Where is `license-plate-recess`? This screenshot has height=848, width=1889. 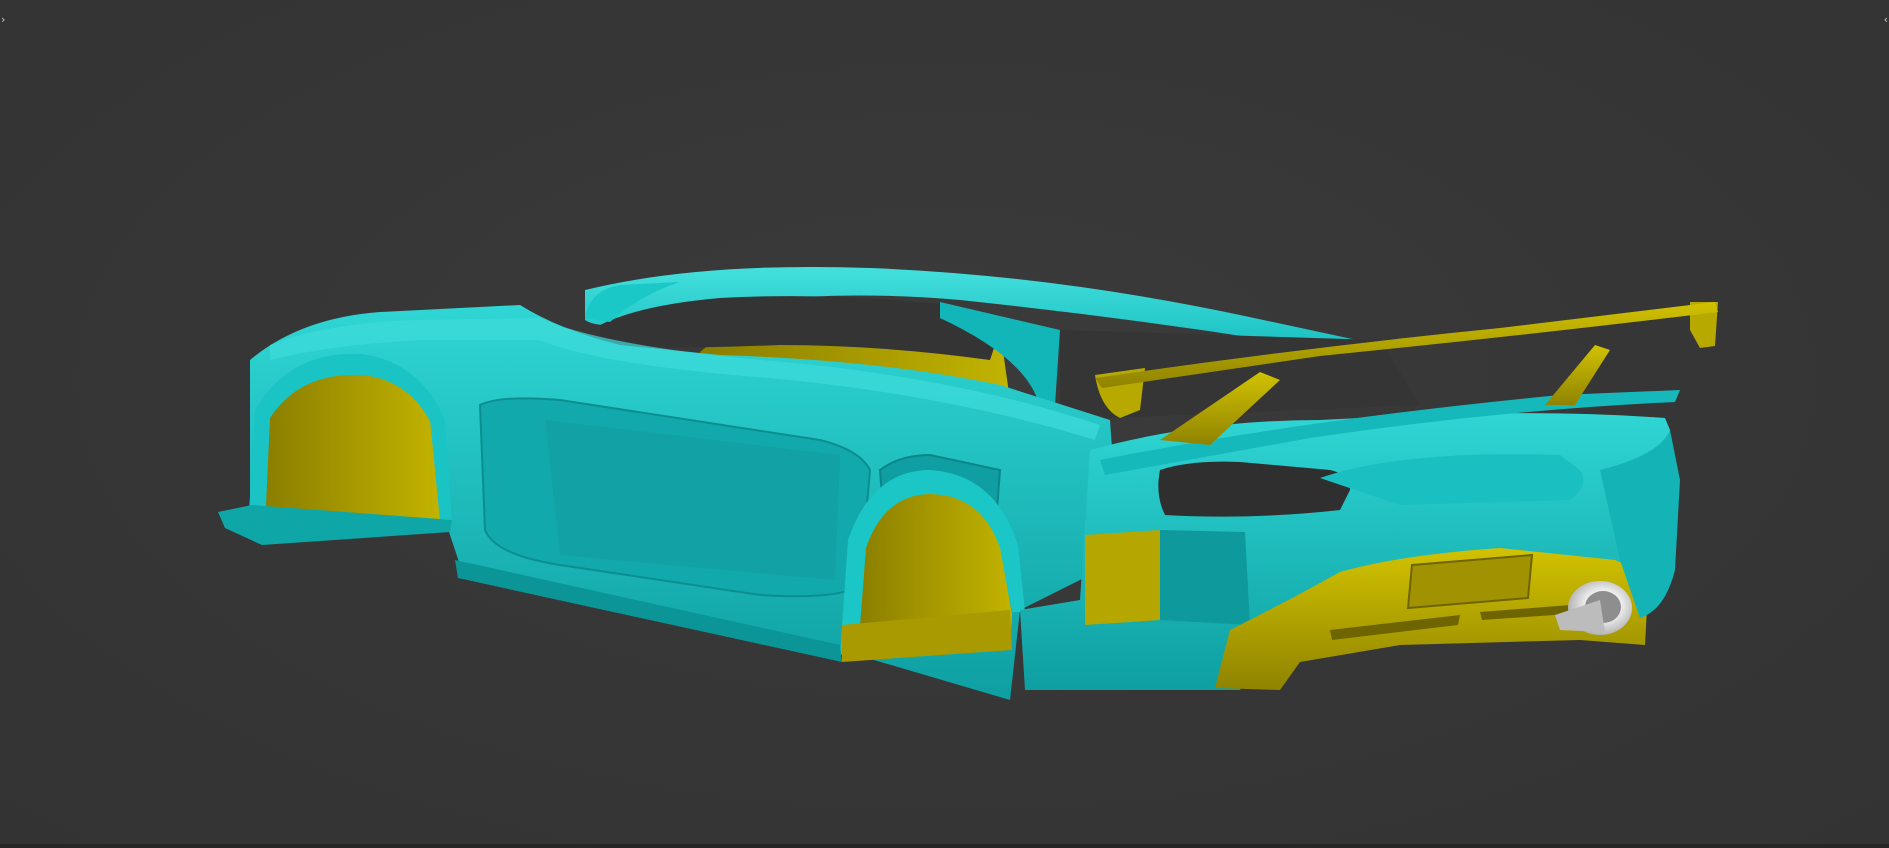
license-plate-recess is located at coordinates (1470, 581).